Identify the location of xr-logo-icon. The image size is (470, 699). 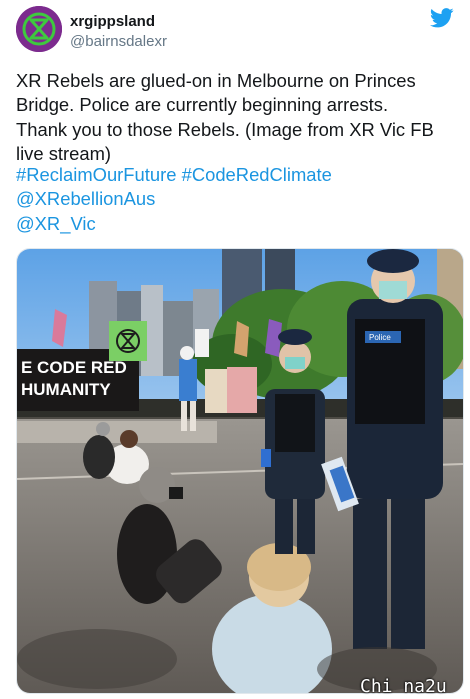
(39, 29).